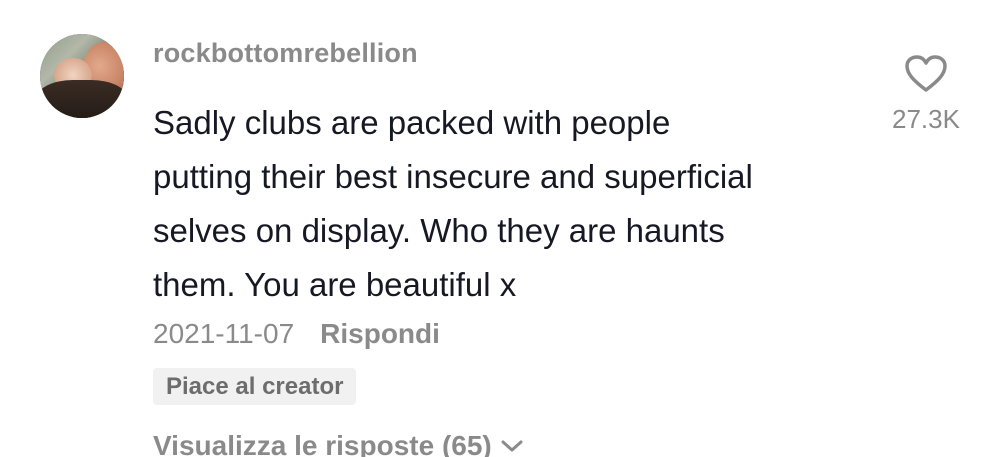 The height and width of the screenshot is (457, 1000). Describe the element at coordinates (512, 446) in the screenshot. I see `chevron-down-icon` at that location.